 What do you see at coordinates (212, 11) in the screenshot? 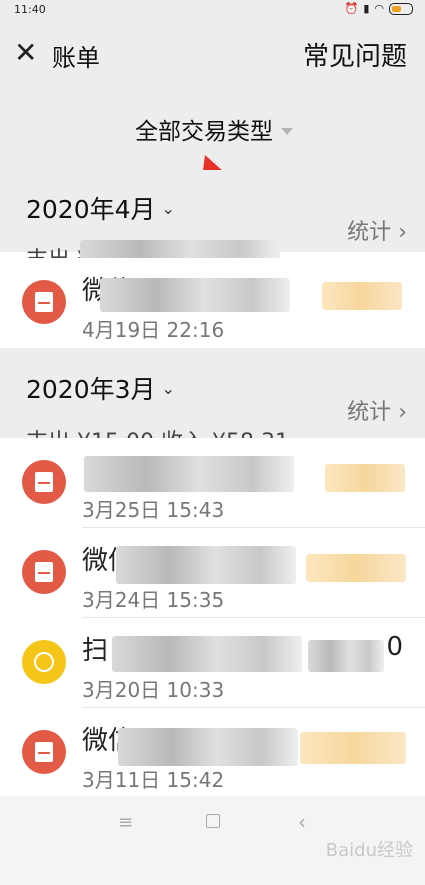
I see `status-bar: 11:40 ⏰ ▮ ◠` at bounding box center [212, 11].